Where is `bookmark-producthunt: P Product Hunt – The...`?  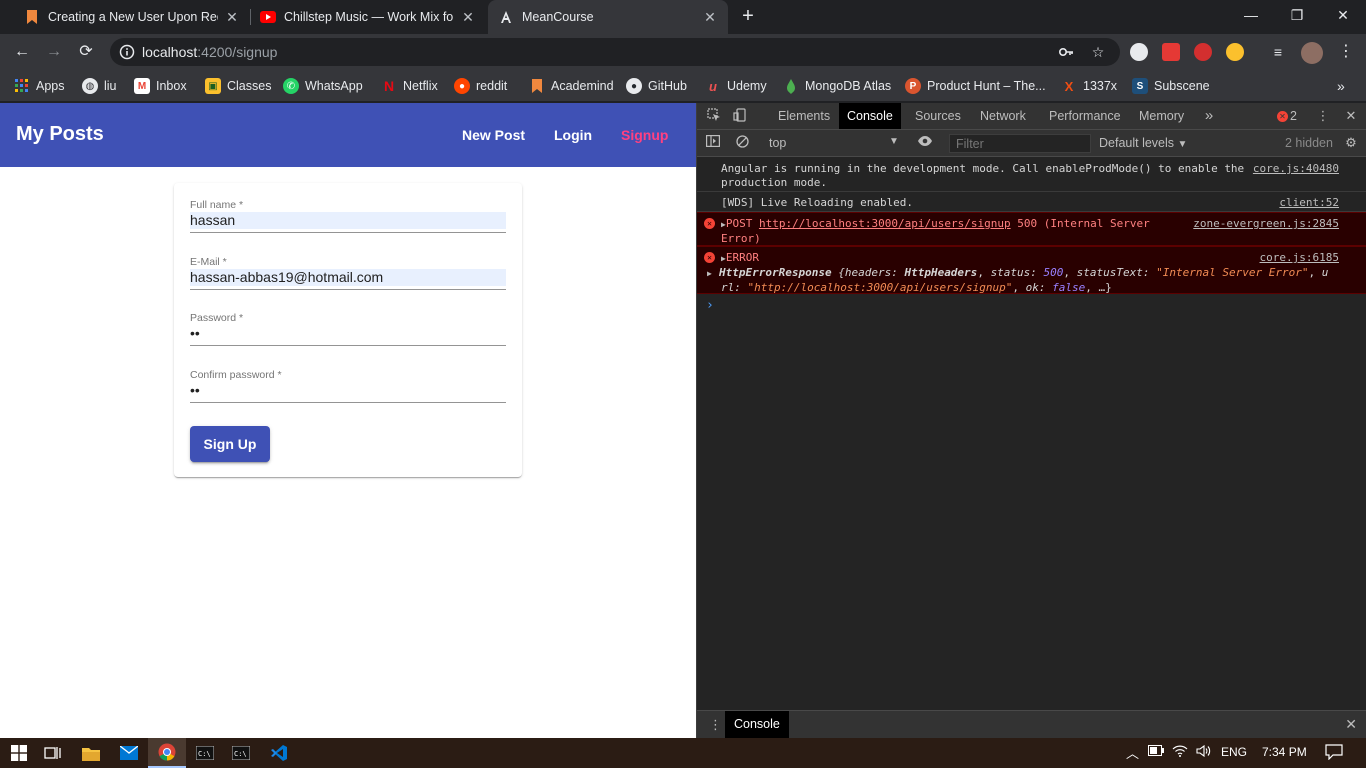
bookmark-producthunt: P Product Hunt – The... is located at coordinates (975, 86).